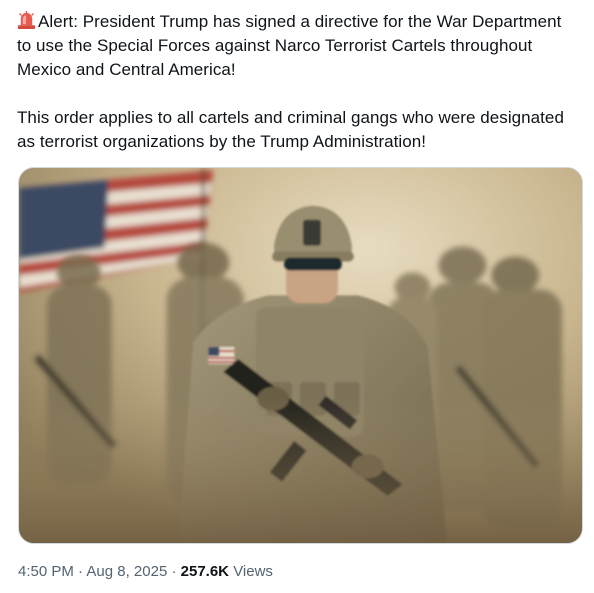 This screenshot has width=594, height=593. I want to click on police-car-light-icon, so click(26, 20).